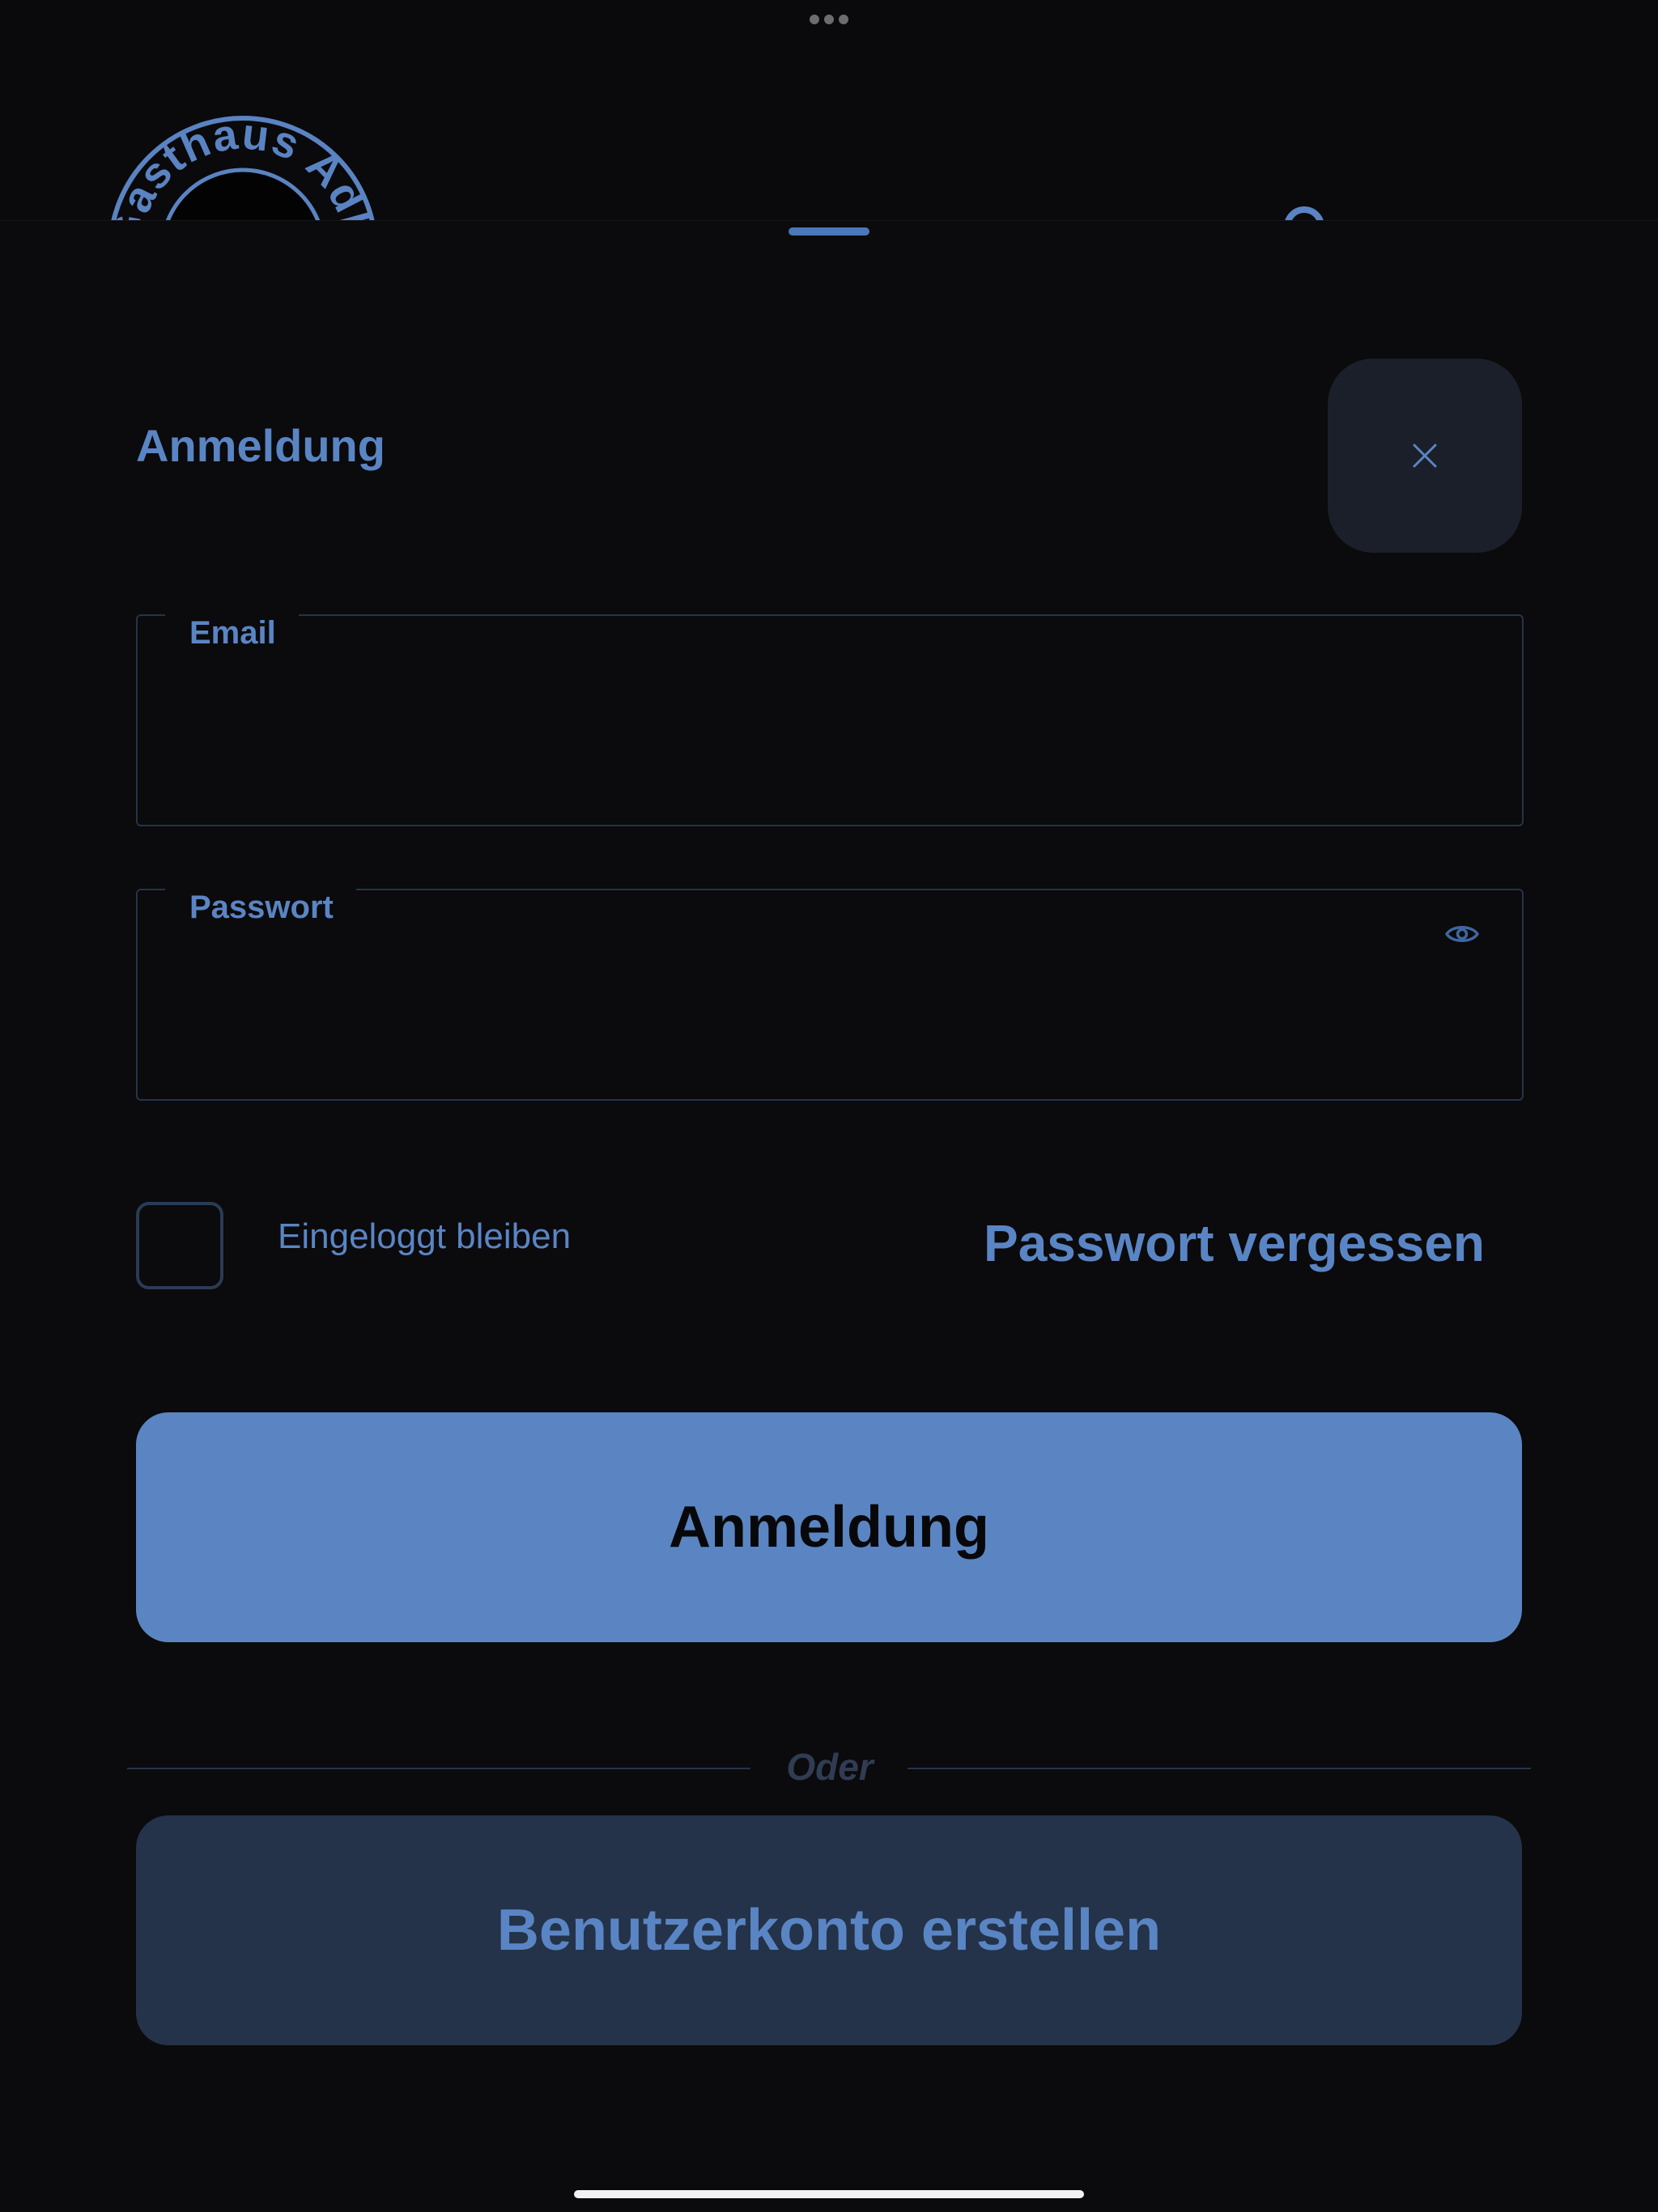 The image size is (1658, 2212). Describe the element at coordinates (829, 1930) in the screenshot. I see `create-account-button: Benutzerkonto erstellen` at that location.